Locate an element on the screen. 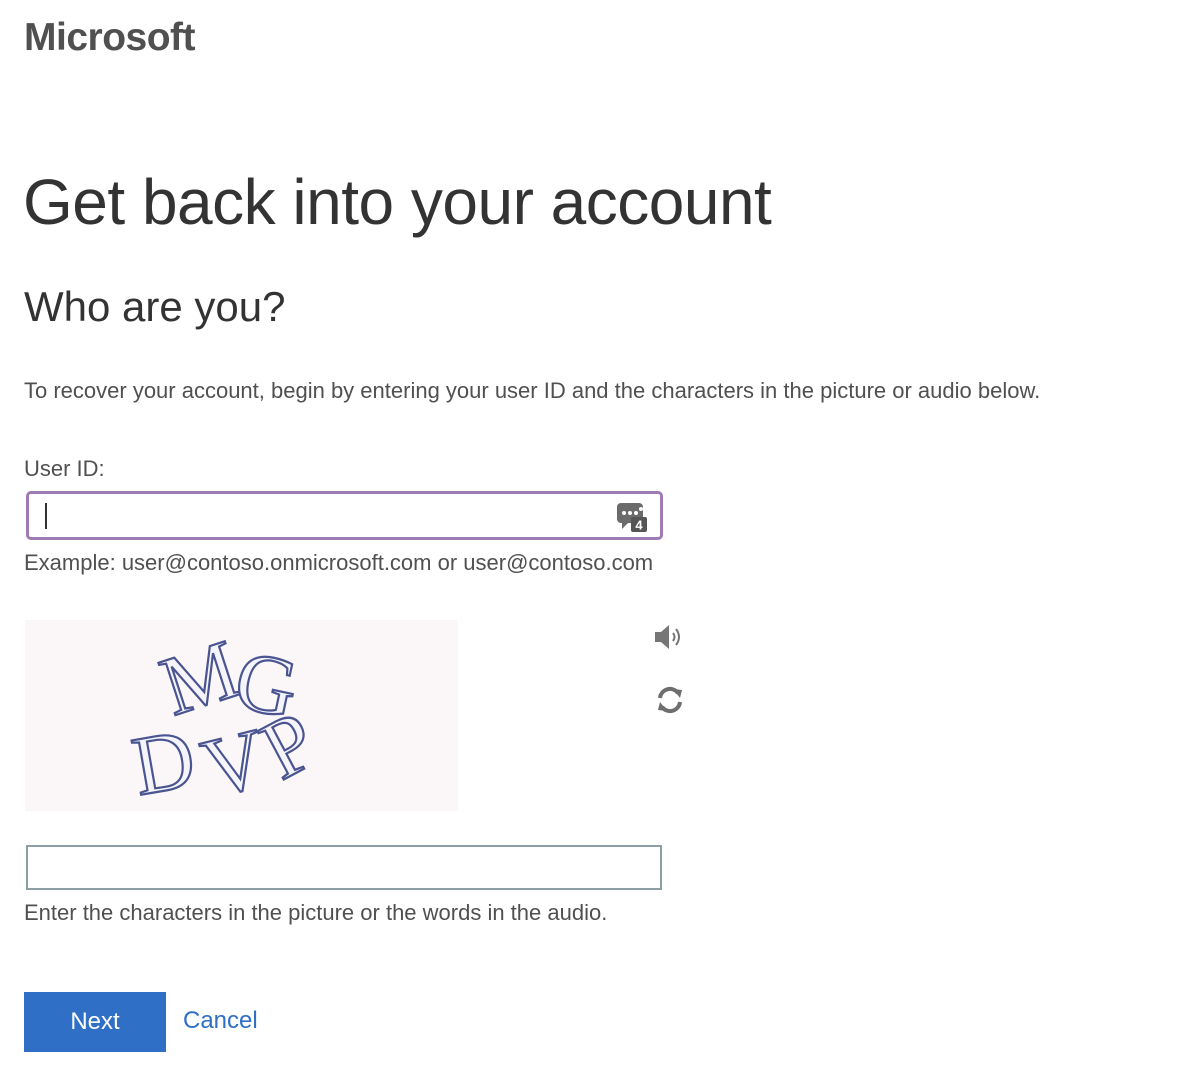  cancel-link: Cancel is located at coordinates (220, 1021).